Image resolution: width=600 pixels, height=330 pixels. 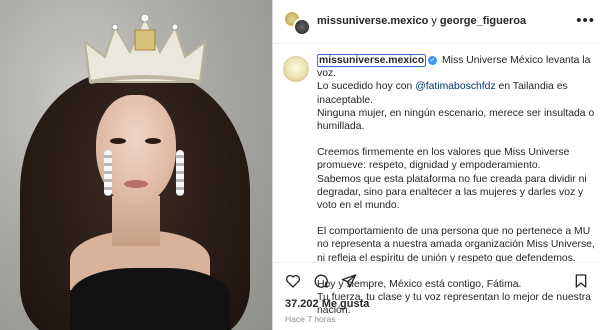 I want to click on share-icon, so click(x=349, y=281).